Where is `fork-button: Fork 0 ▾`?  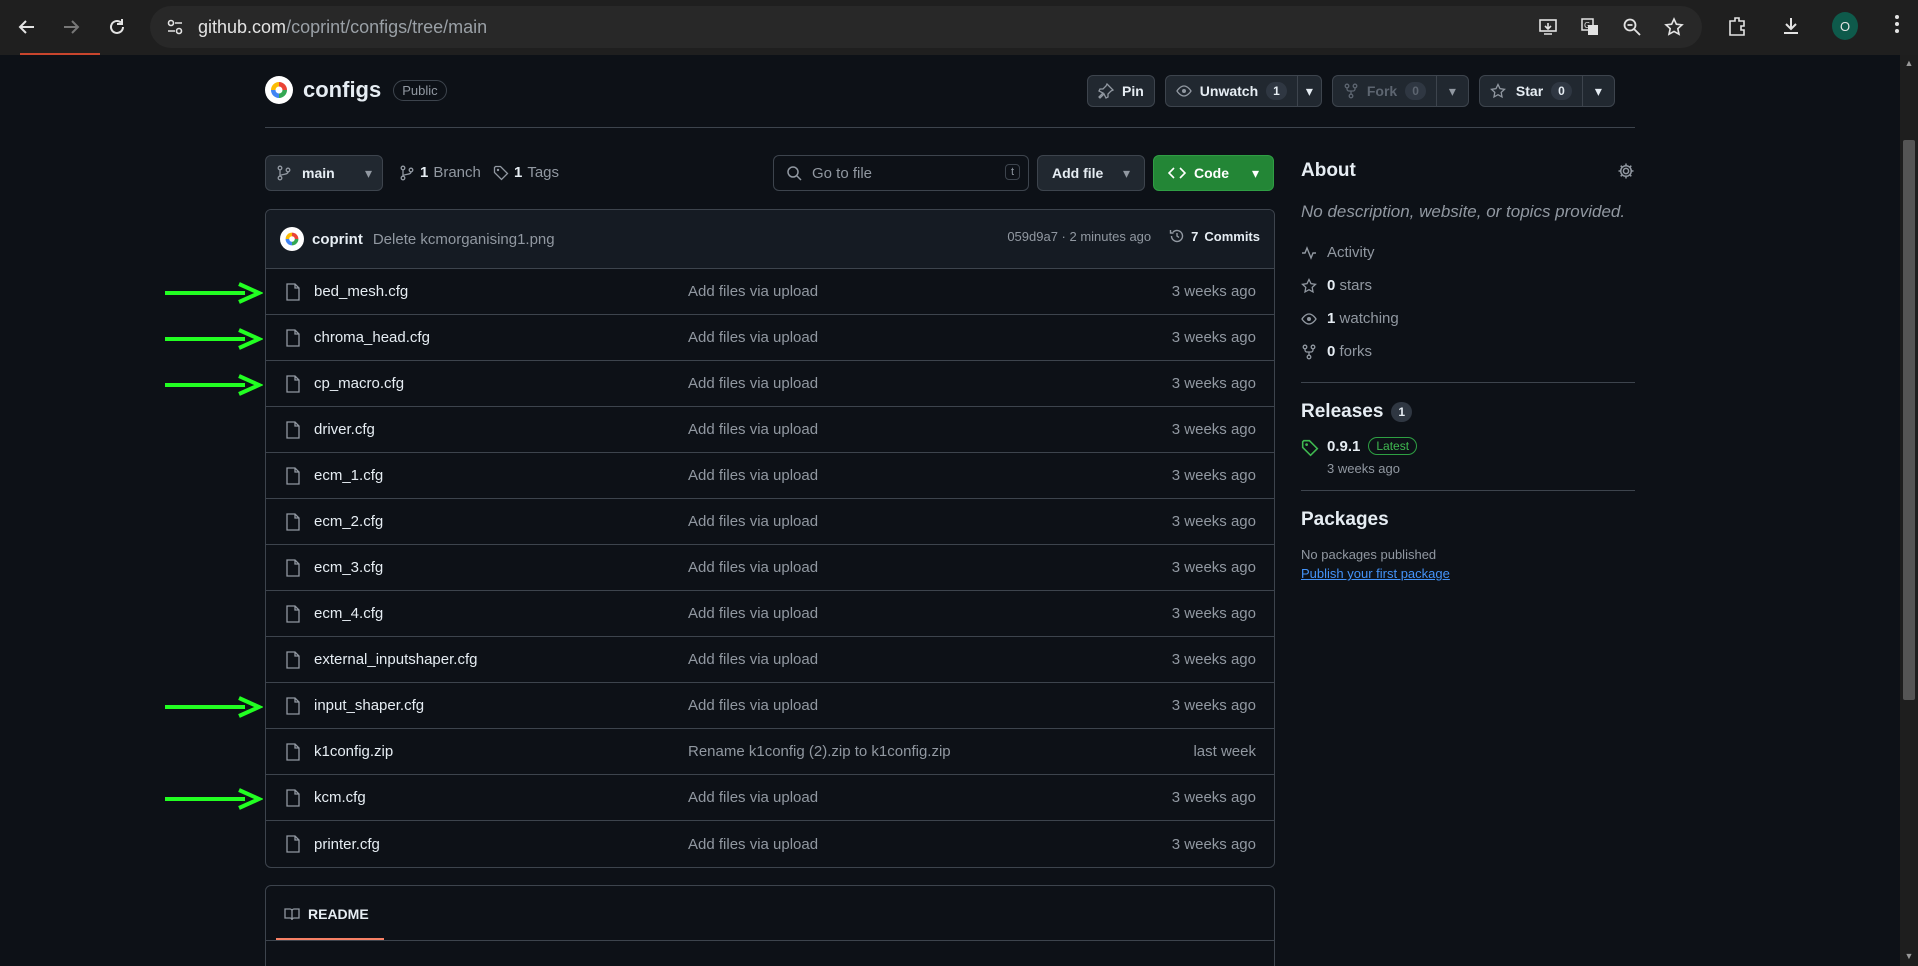 fork-button: Fork 0 ▾ is located at coordinates (1400, 91).